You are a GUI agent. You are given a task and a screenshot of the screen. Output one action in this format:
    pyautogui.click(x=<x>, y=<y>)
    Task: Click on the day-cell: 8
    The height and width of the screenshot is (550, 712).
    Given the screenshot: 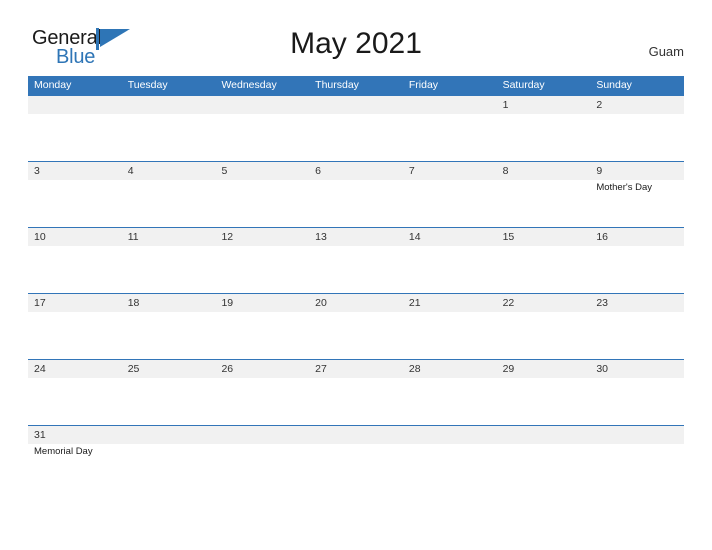 What is the action you would take?
    pyautogui.click(x=543, y=194)
    